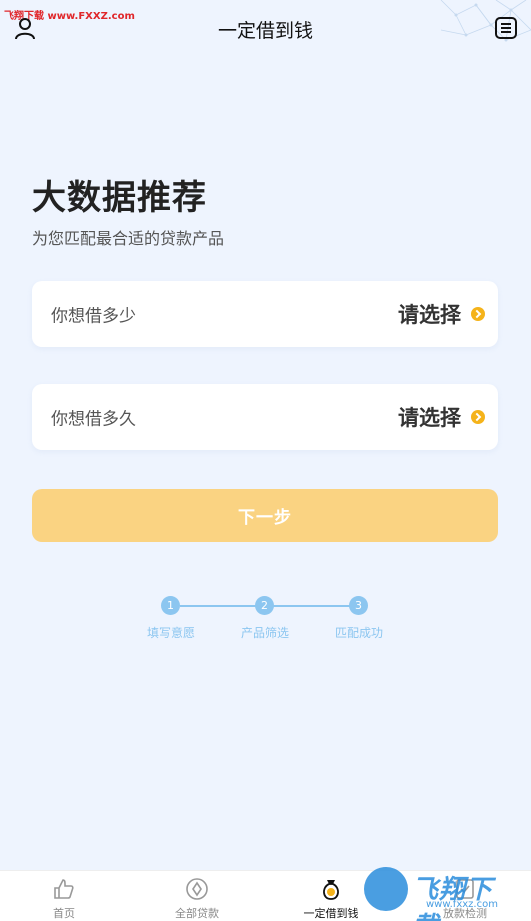  What do you see at coordinates (331, 890) in the screenshot?
I see `money-bag-icon` at bounding box center [331, 890].